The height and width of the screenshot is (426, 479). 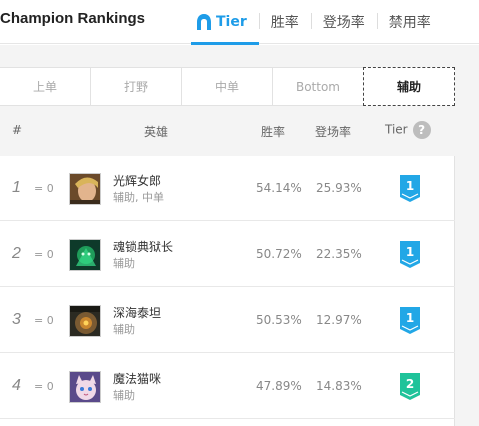 What do you see at coordinates (16, 187) in the screenshot?
I see `rank-number: 1` at bounding box center [16, 187].